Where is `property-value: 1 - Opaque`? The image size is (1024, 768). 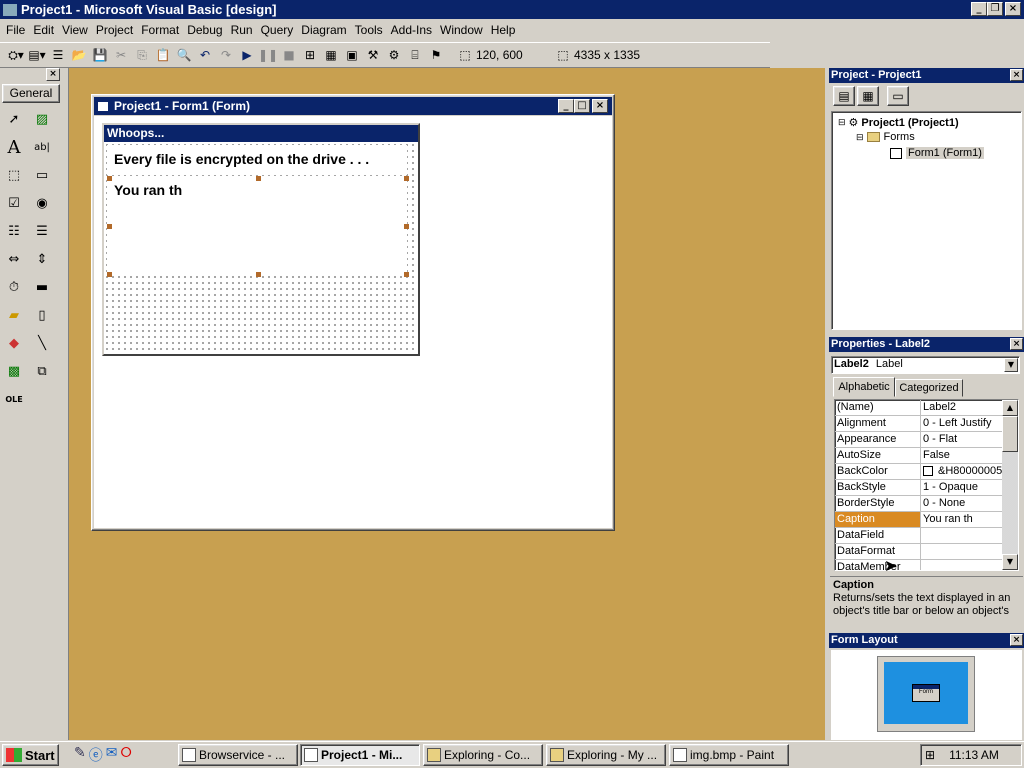
property-value: 1 - Opaque is located at coordinates (961, 487).